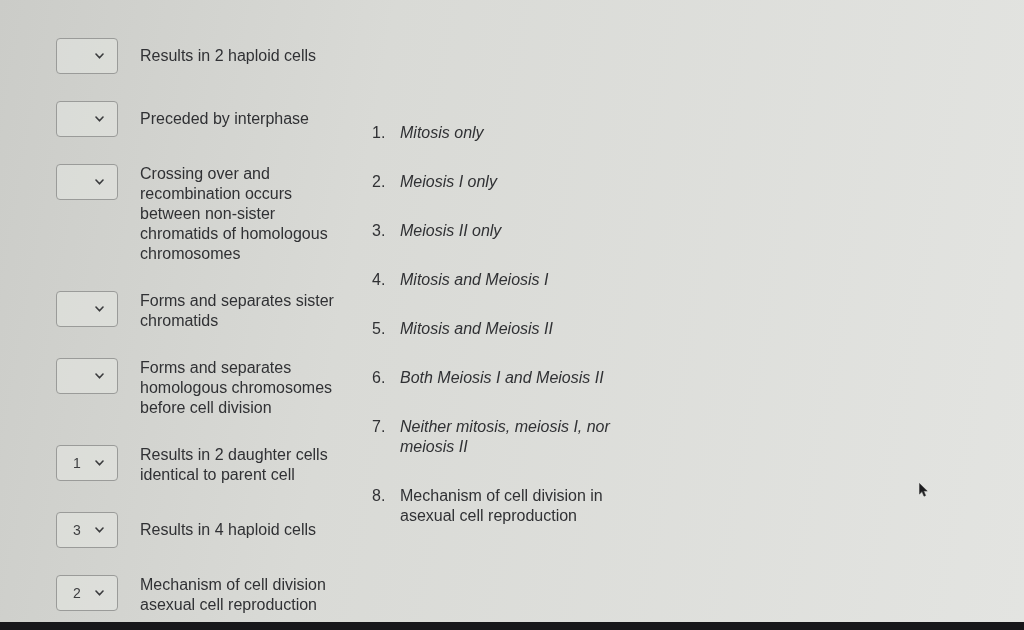 This screenshot has width=1024, height=630. What do you see at coordinates (229, 56) in the screenshot?
I see `question-text: Results in 2 haploid cells` at bounding box center [229, 56].